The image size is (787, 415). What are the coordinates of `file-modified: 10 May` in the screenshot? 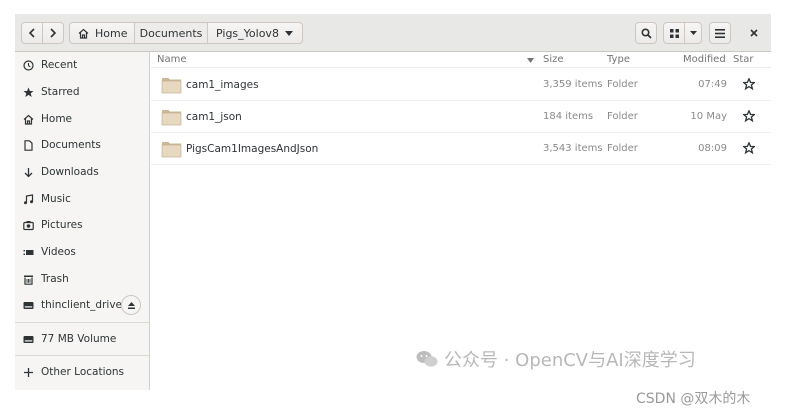 It's located at (708, 116).